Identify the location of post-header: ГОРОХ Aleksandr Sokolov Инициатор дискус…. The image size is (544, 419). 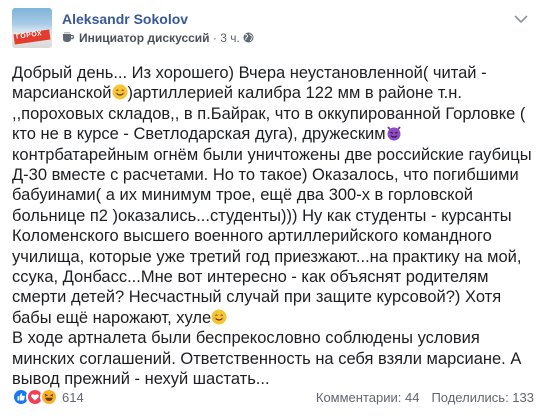
(272, 33).